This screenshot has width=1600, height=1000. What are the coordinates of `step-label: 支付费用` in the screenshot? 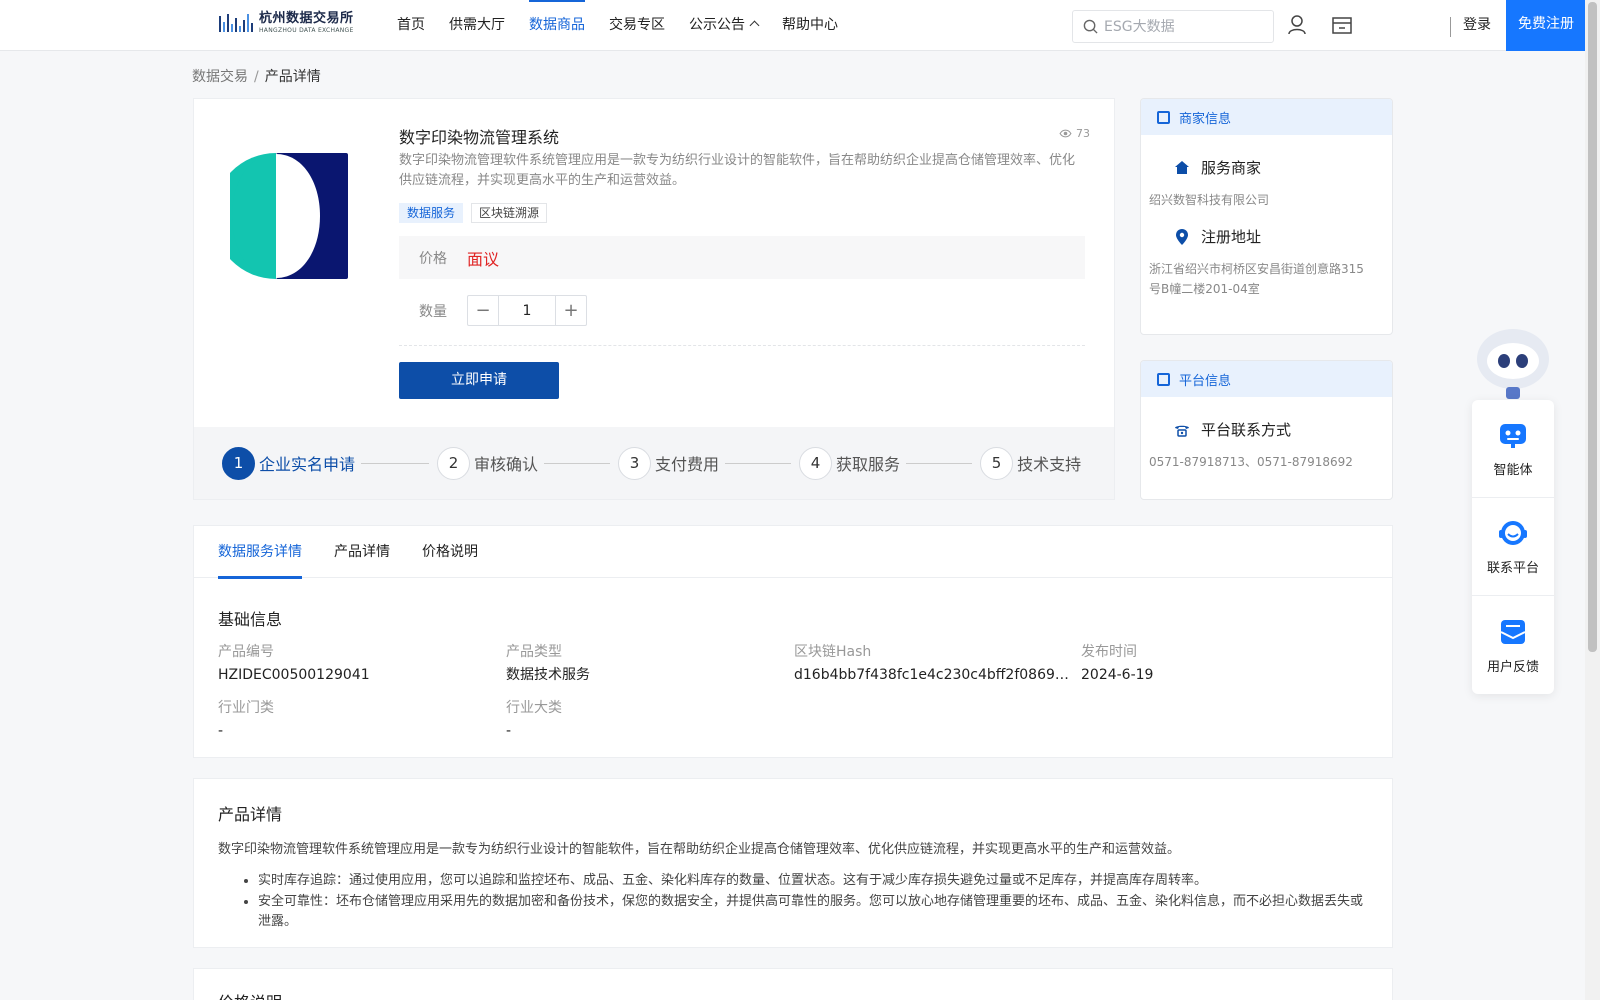 It's located at (687, 464).